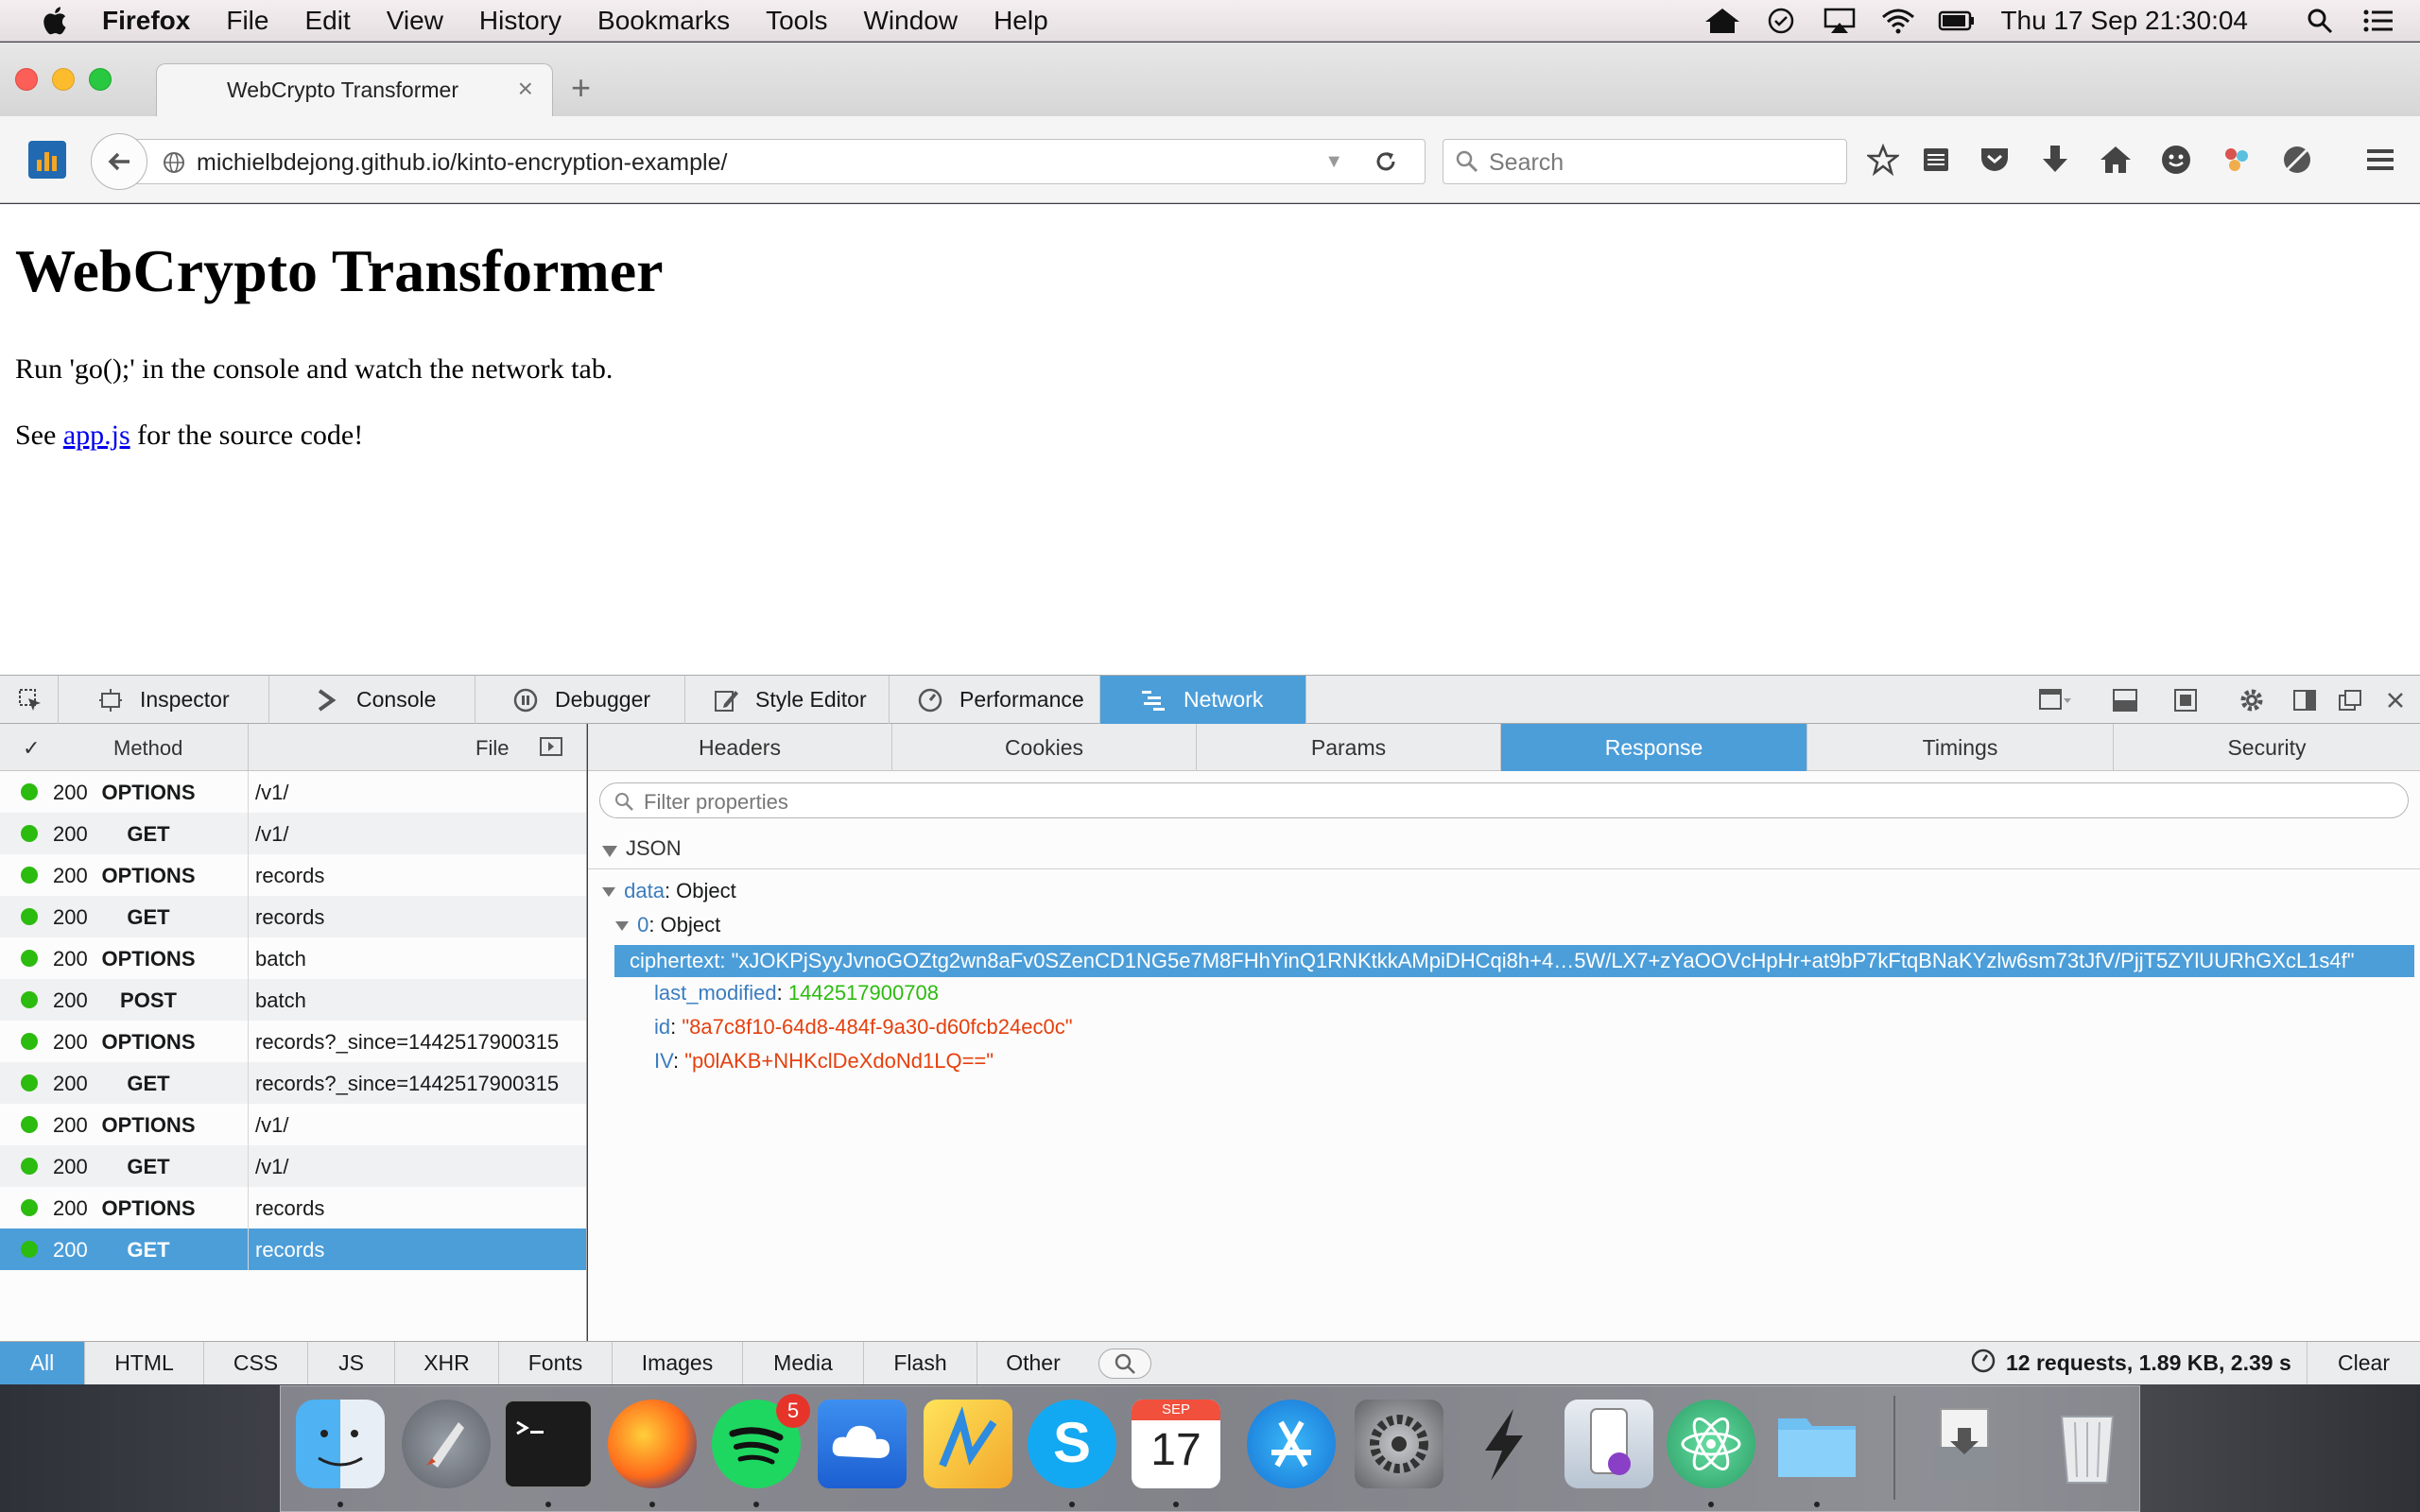 The height and width of the screenshot is (1512, 2420). Describe the element at coordinates (2350, 700) in the screenshot. I see `undock-window-icon` at that location.